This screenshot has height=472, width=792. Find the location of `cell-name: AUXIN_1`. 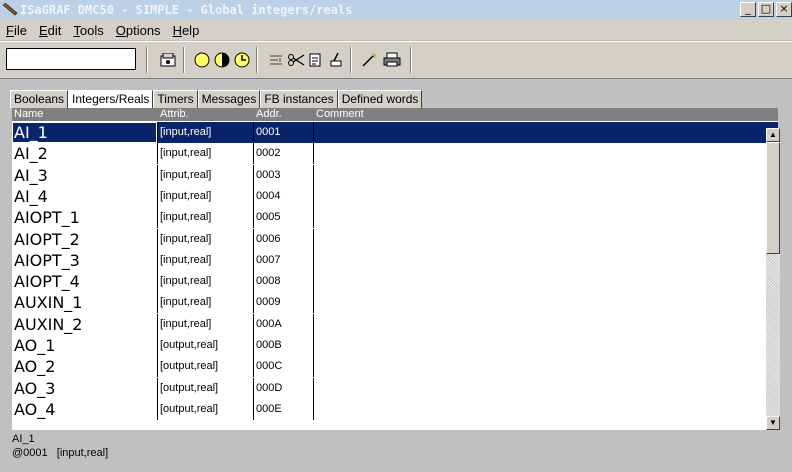

cell-name: AUXIN_1 is located at coordinates (85, 303).